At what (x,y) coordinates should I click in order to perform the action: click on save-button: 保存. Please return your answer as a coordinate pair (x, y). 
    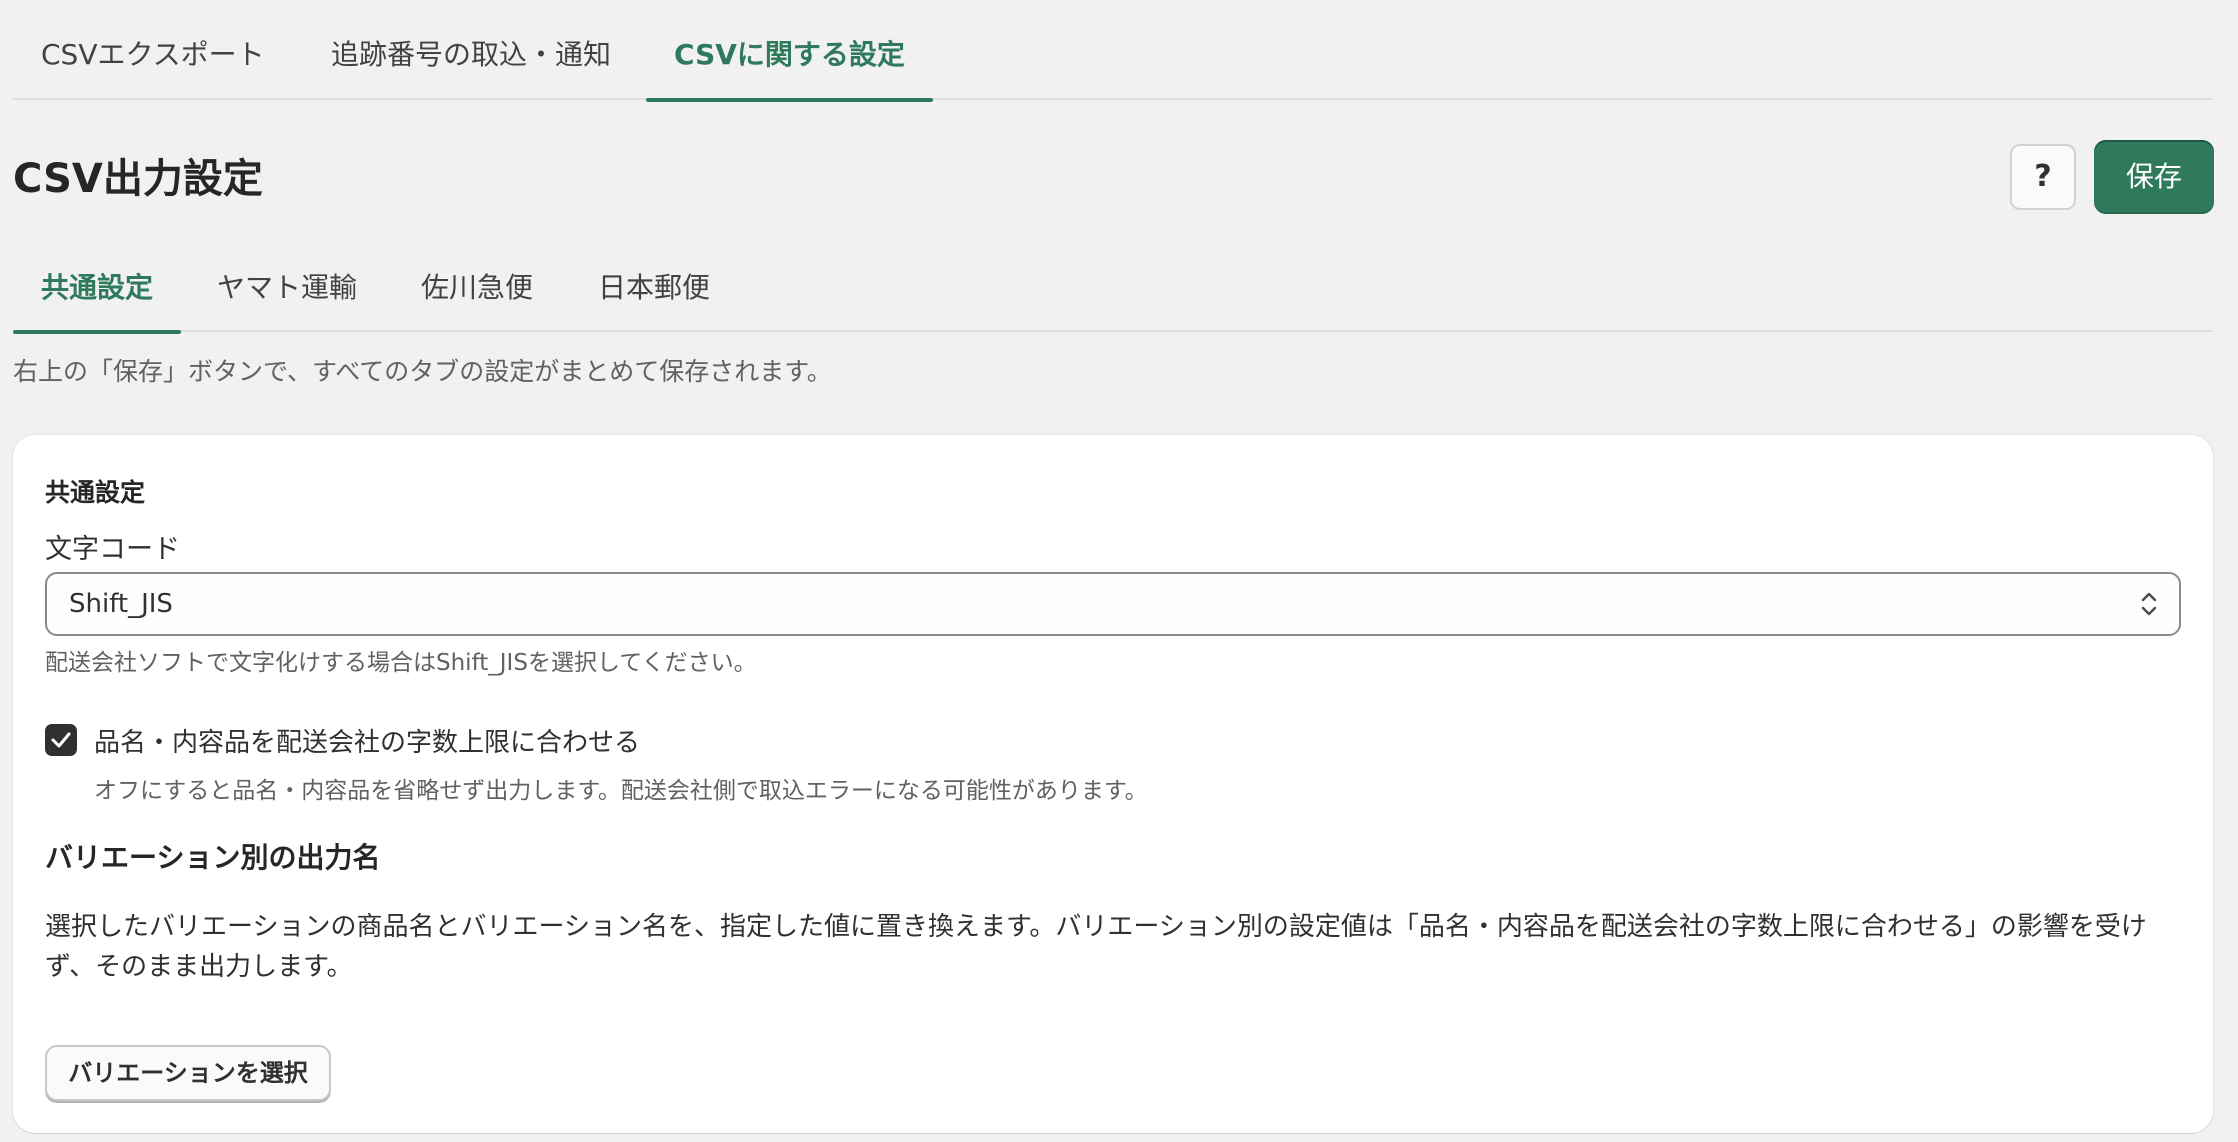
    Looking at the image, I should click on (2154, 177).